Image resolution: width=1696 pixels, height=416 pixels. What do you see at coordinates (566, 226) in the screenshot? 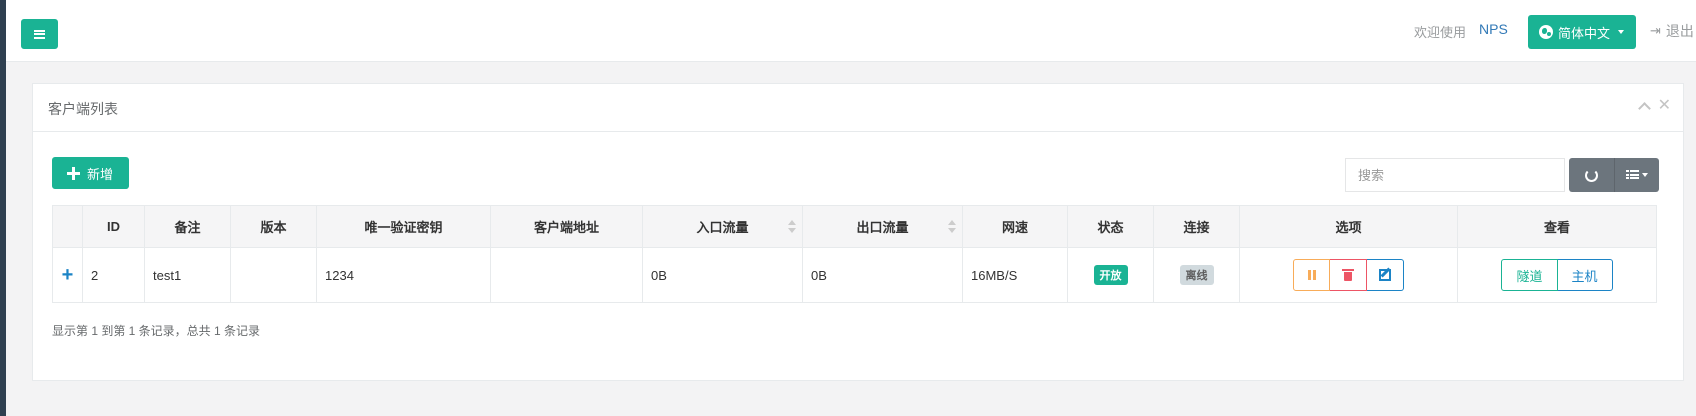
I see `header-addr: 客户端地址` at bounding box center [566, 226].